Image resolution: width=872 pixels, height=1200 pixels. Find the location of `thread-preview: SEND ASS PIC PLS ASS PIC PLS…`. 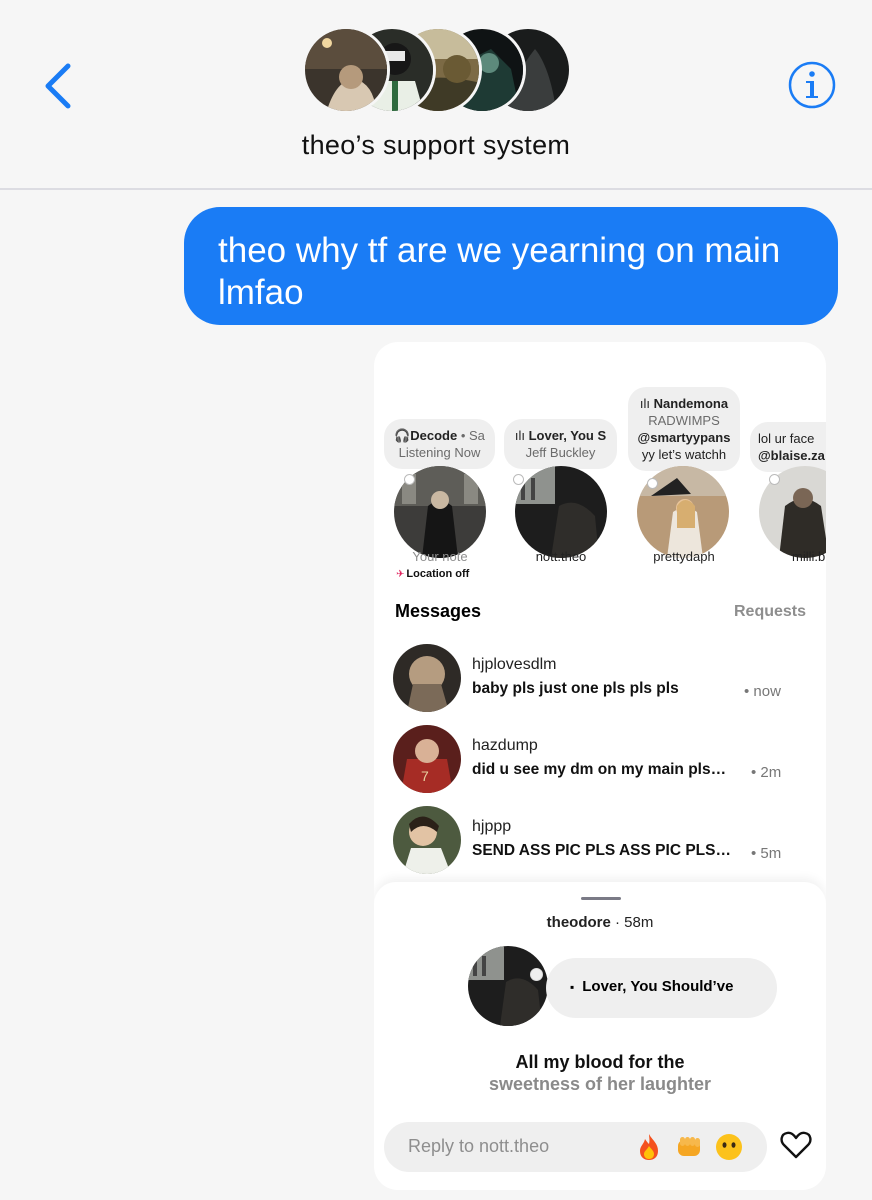

thread-preview: SEND ASS PIC PLS ASS PIC PLS… is located at coordinates (601, 850).